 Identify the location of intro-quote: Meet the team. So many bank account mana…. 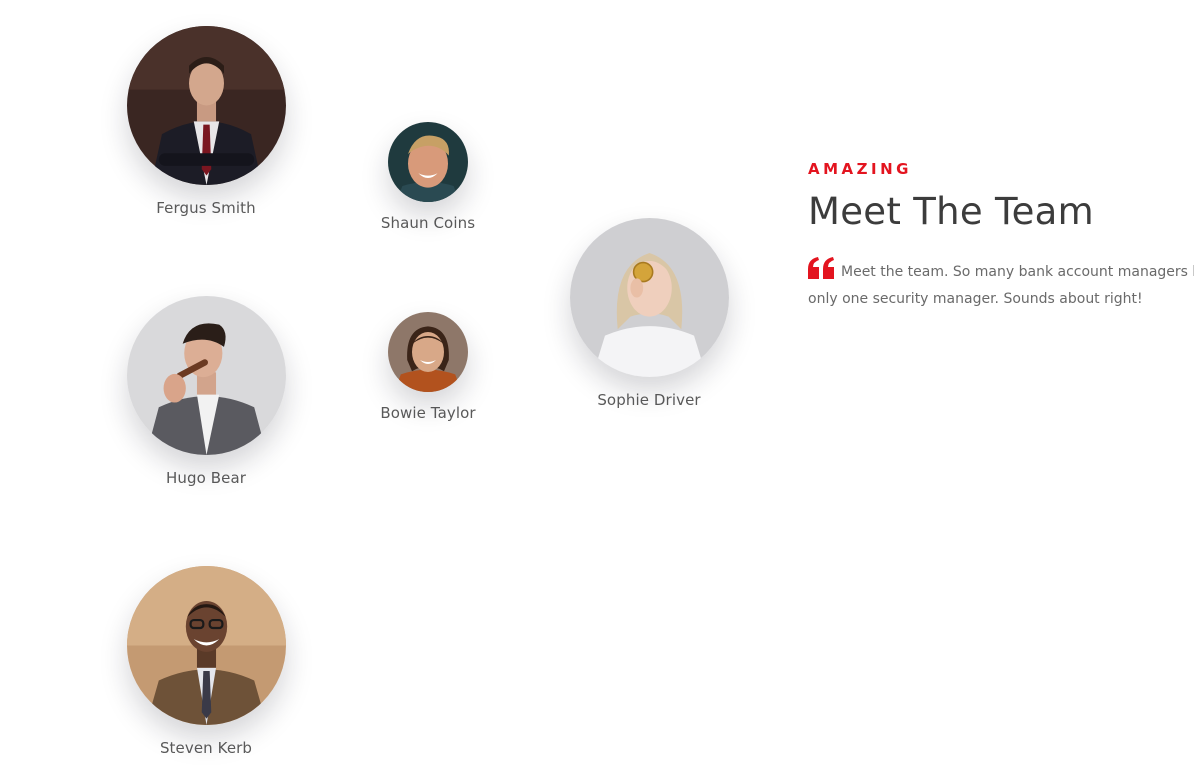
(1001, 285).